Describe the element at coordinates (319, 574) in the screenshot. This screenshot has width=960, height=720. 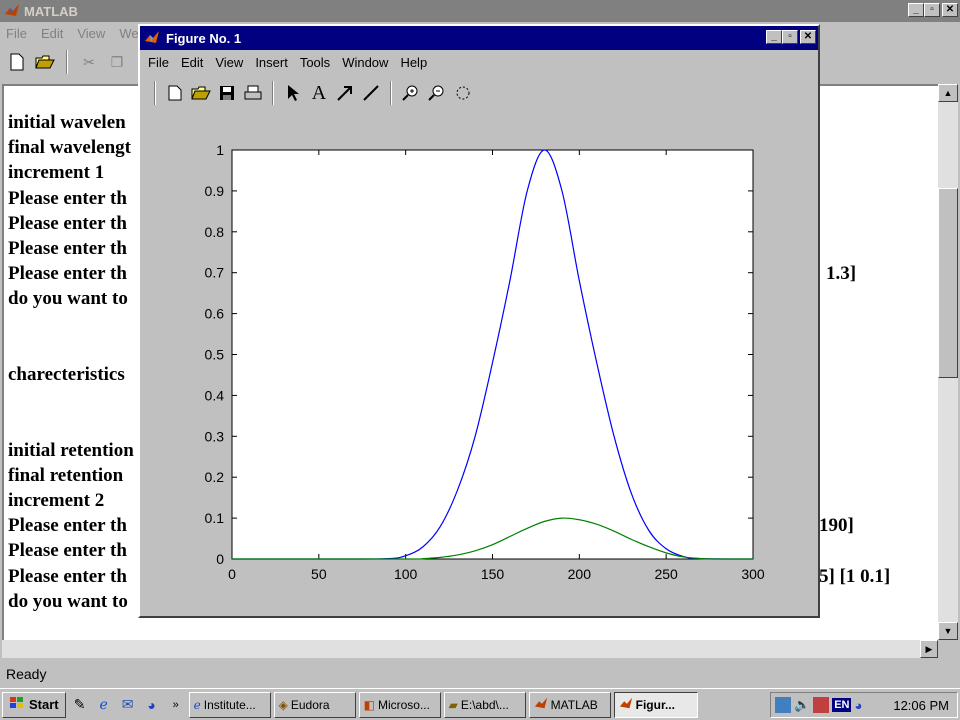
I see `x-tick-label: 50` at that location.